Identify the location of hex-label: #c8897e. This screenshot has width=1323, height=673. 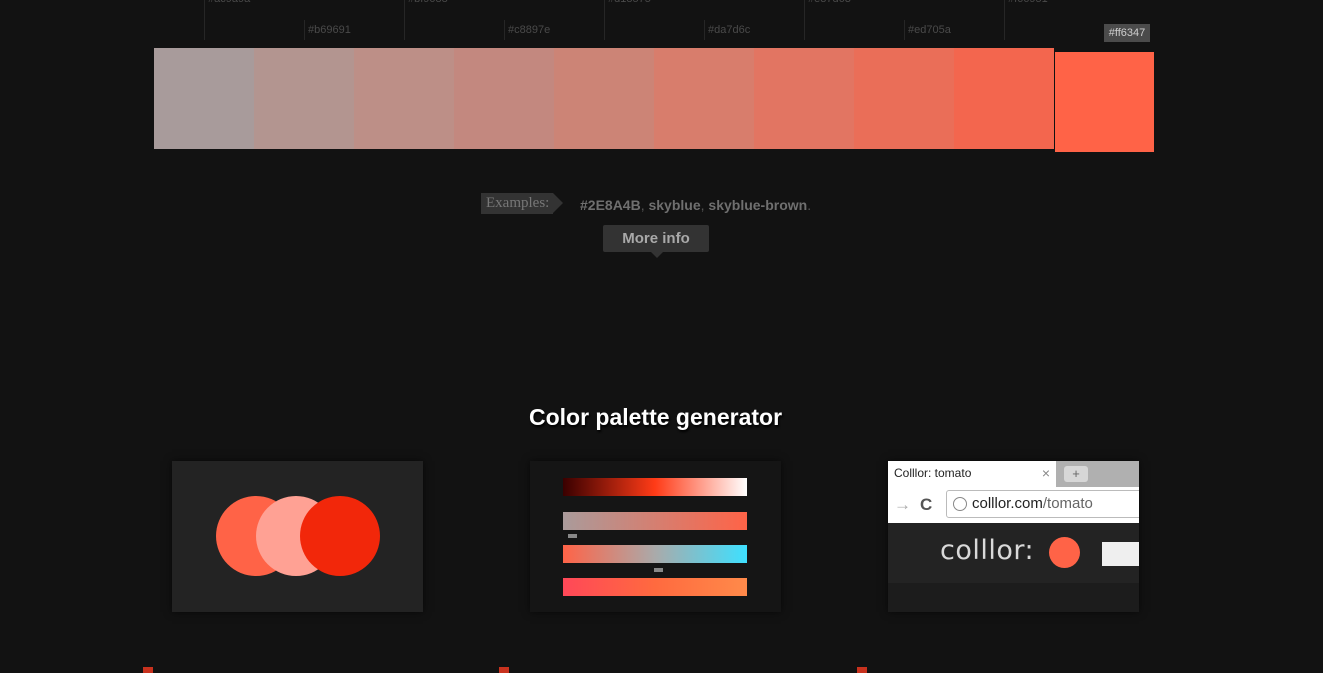
(529, 30).